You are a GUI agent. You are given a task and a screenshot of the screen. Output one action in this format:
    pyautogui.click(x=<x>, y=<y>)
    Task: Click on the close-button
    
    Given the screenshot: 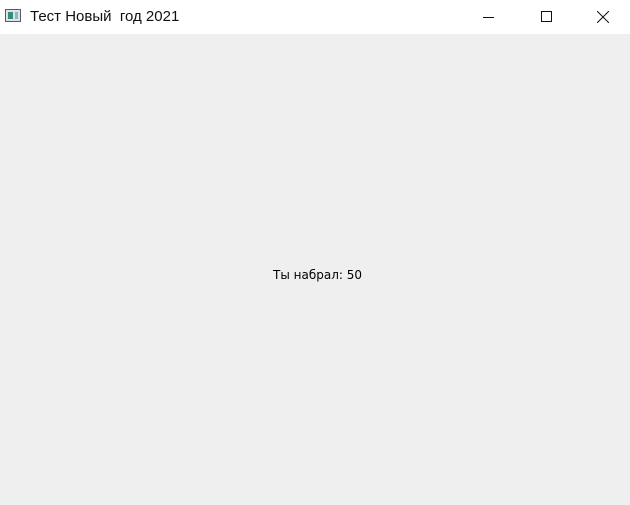 What is the action you would take?
    pyautogui.click(x=603, y=17)
    